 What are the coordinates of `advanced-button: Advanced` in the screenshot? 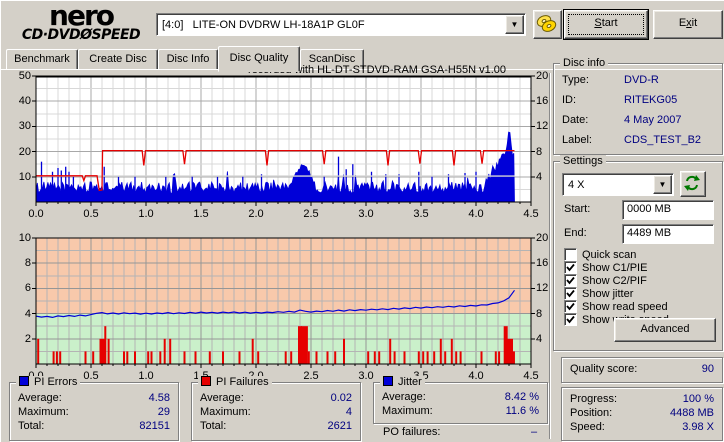 It's located at (665, 330).